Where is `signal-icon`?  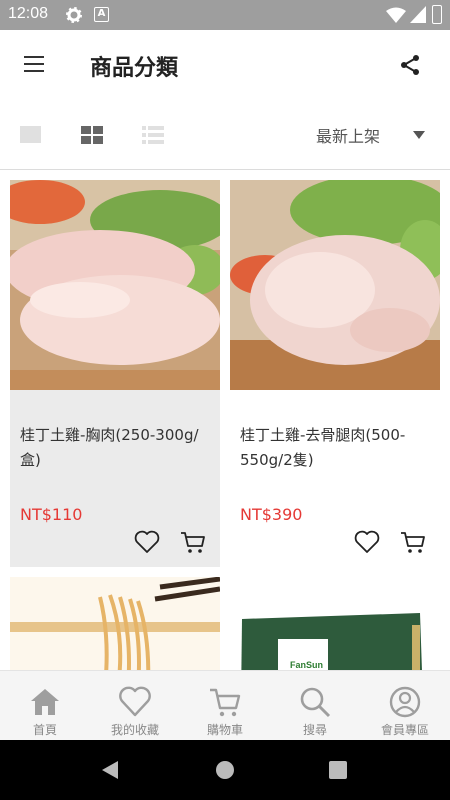
signal-icon is located at coordinates (418, 14).